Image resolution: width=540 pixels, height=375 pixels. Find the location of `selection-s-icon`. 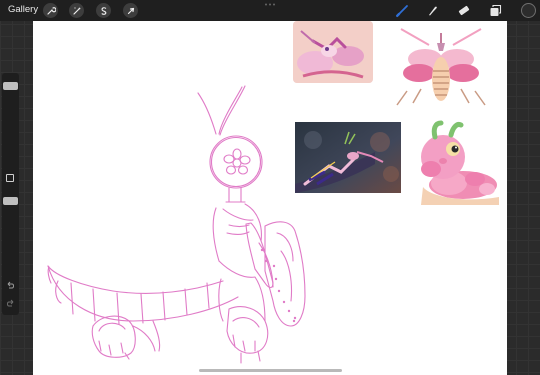

selection-s-icon is located at coordinates (103, 10).